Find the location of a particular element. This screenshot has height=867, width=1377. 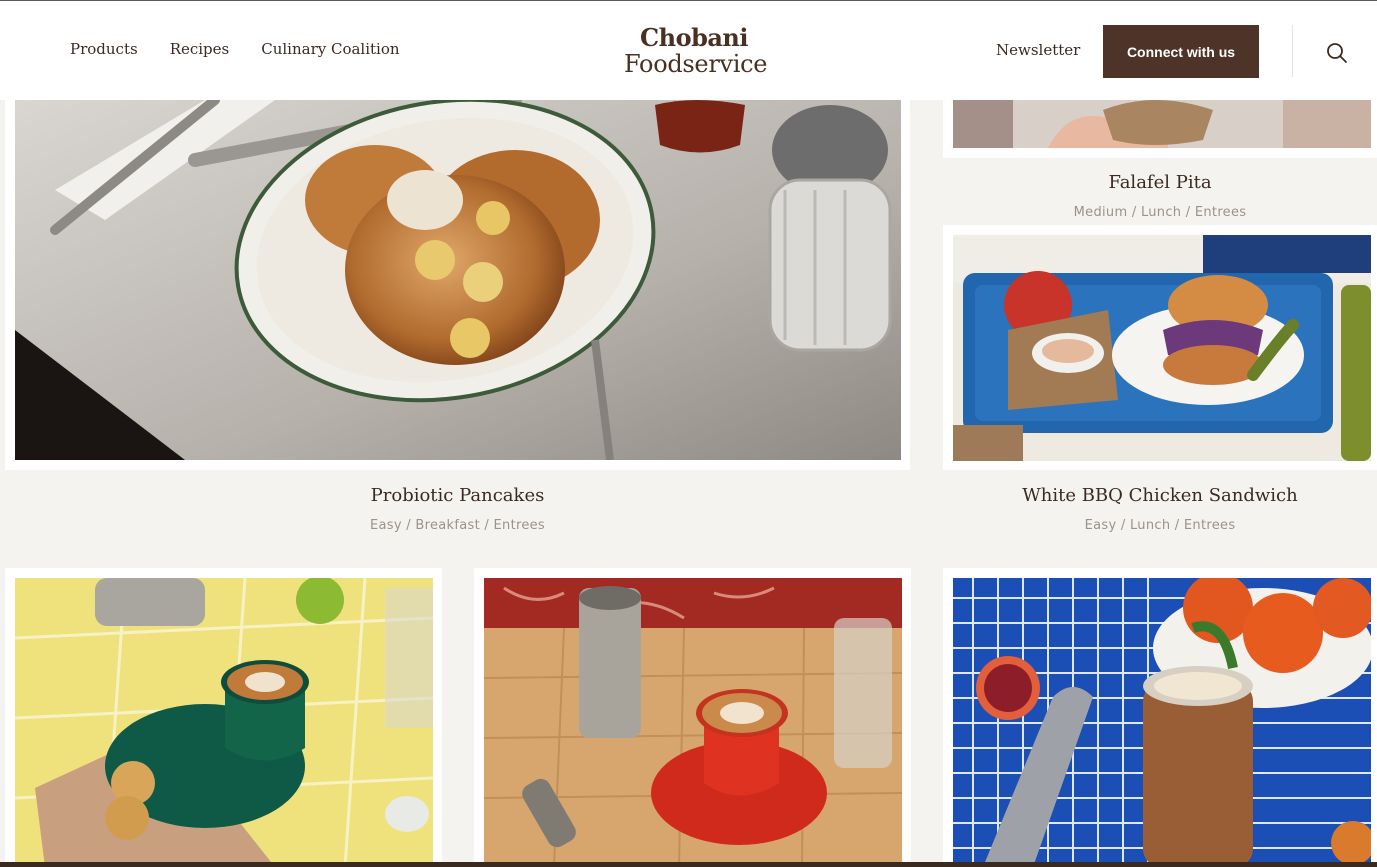

header-divider is located at coordinates (1292, 51).